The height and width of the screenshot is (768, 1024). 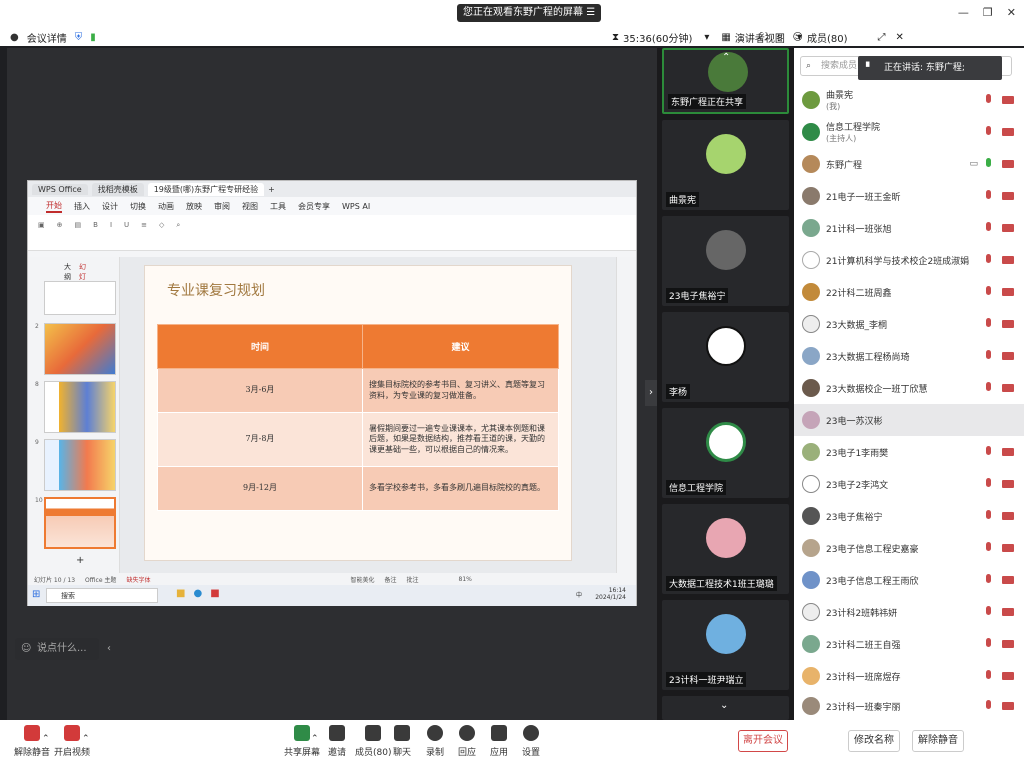 What do you see at coordinates (412, 579) in the screenshot?
I see `comment-button: 批注` at bounding box center [412, 579].